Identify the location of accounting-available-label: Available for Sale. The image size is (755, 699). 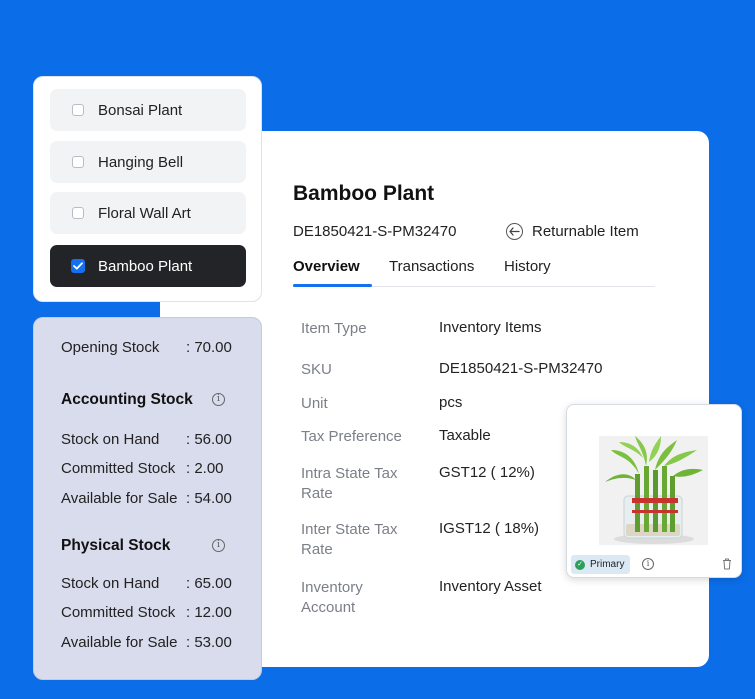
(119, 498).